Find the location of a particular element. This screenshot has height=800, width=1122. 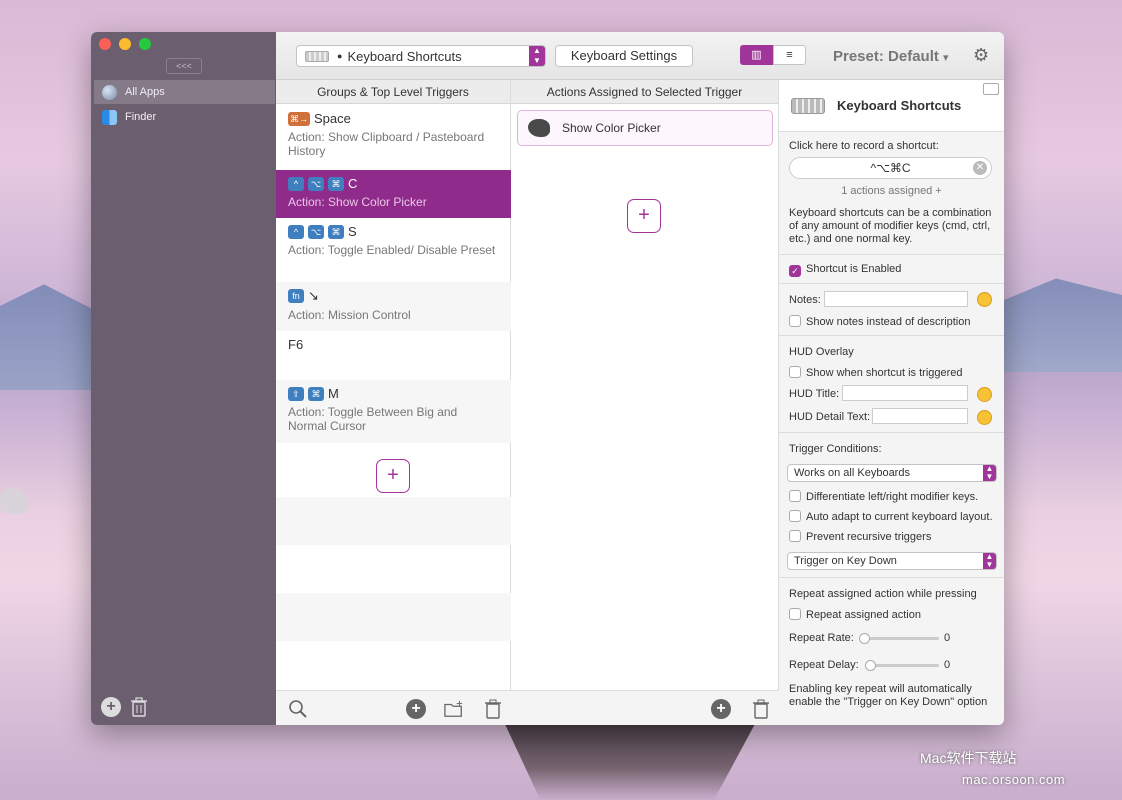

watermark-url: mac.orsoon.com is located at coordinates (1014, 779).